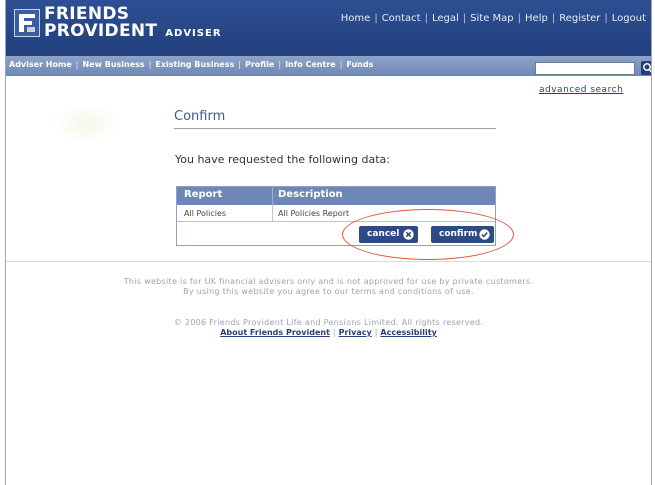  I want to click on nav-existing-business: Existing Business, so click(194, 64).